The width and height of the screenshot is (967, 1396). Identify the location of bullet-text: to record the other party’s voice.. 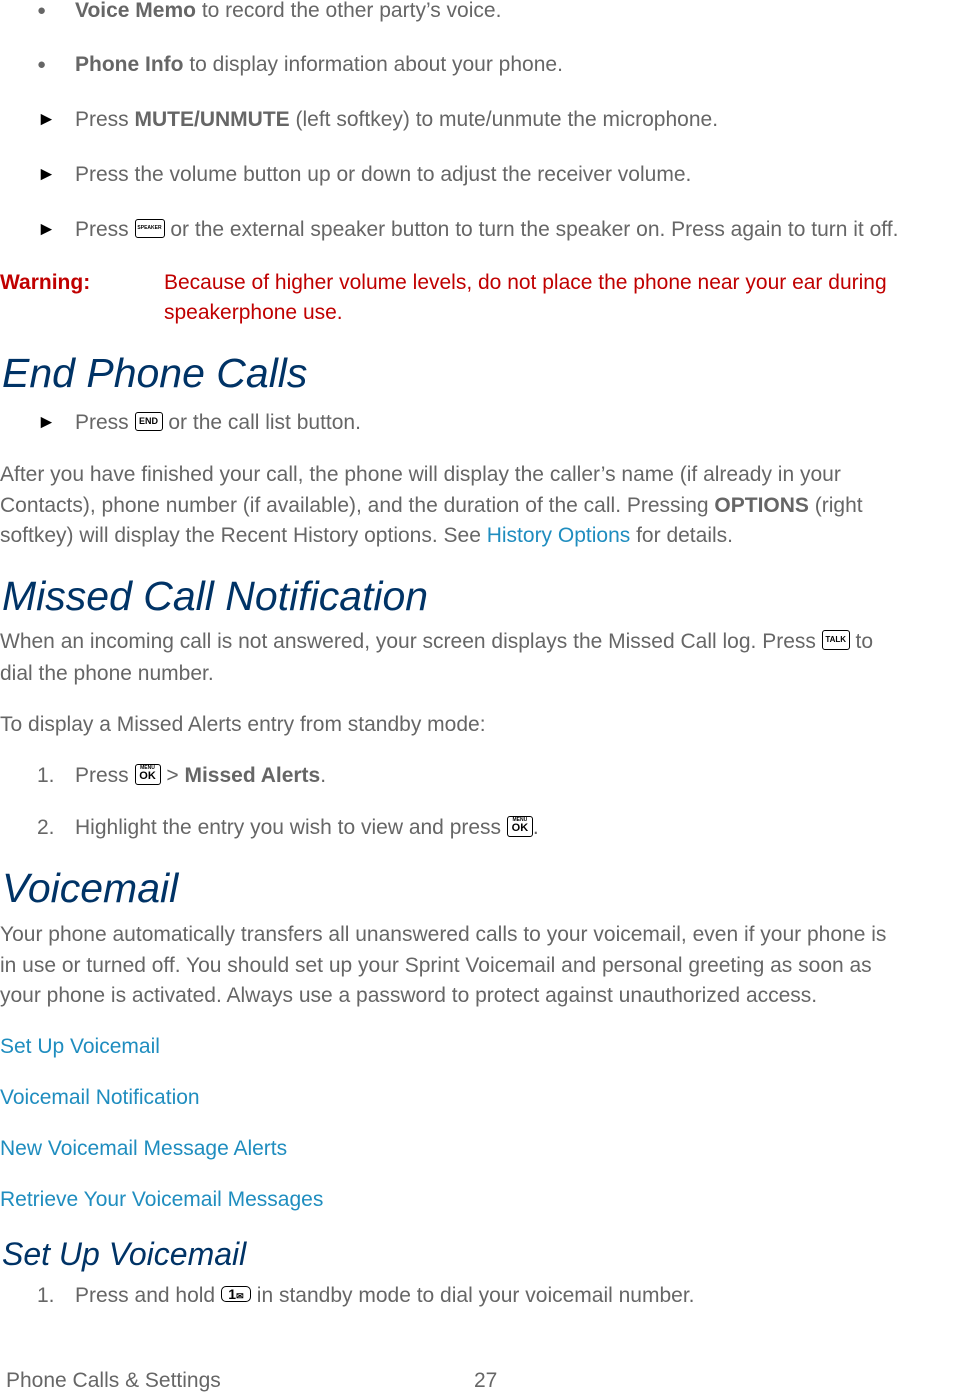
(348, 11).